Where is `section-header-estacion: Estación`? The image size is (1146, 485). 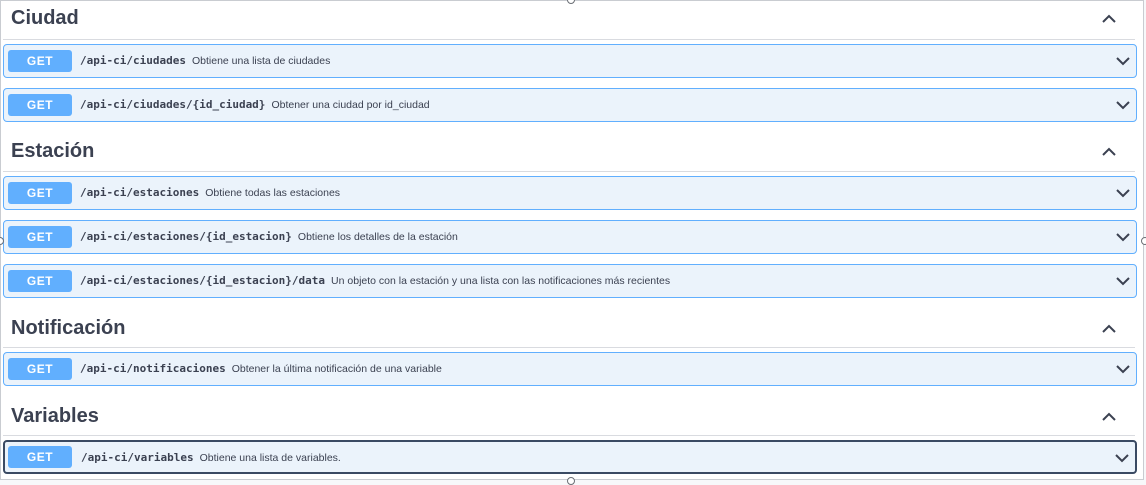
section-header-estacion: Estación is located at coordinates (572, 152).